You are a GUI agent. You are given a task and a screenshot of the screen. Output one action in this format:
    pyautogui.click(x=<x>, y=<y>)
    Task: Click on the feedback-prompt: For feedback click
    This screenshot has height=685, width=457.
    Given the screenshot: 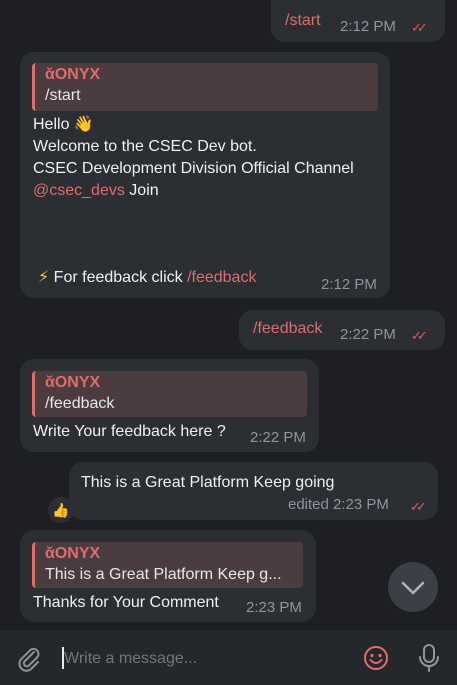 What is the action you would take?
    pyautogui.click(x=118, y=277)
    